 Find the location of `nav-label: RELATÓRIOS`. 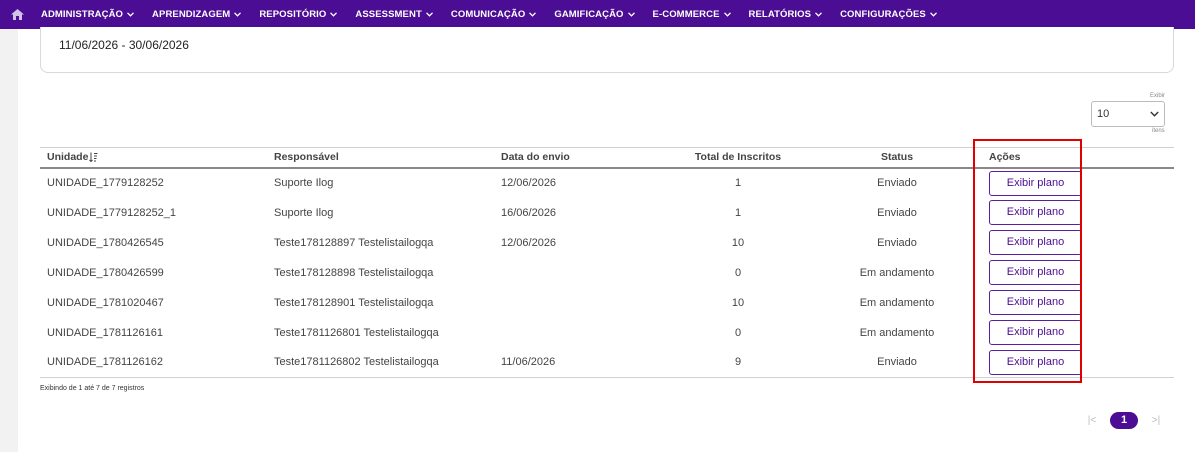

nav-label: RELATÓRIOS is located at coordinates (780, 14).